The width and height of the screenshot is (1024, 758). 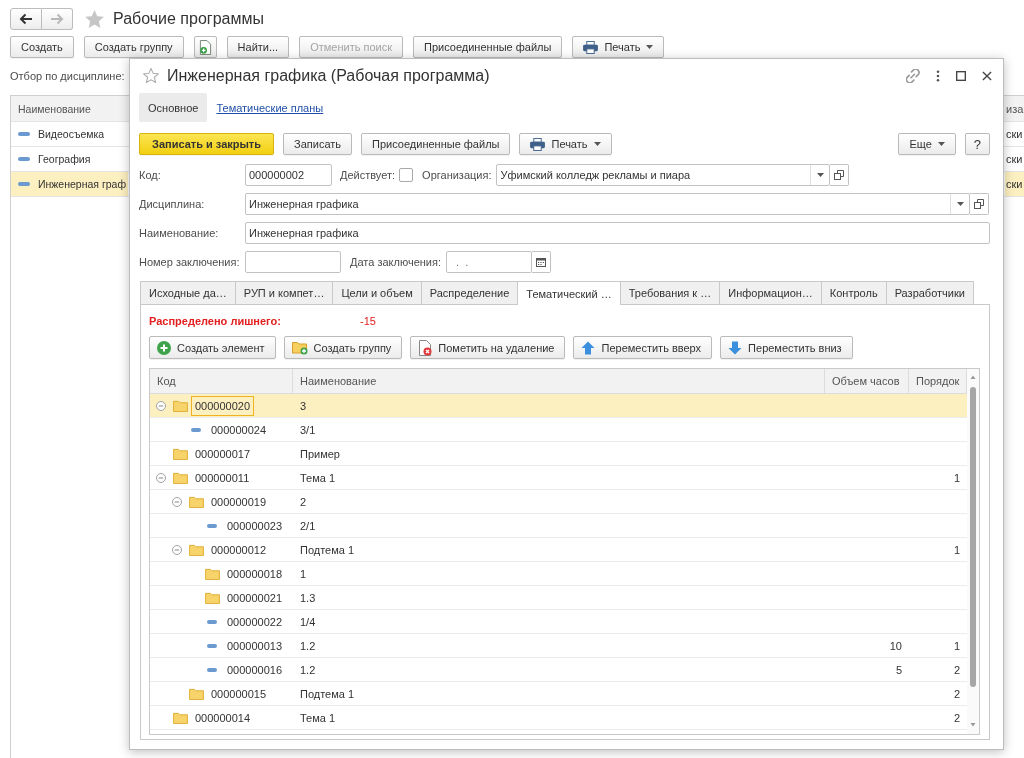 What do you see at coordinates (212, 347) in the screenshot?
I see `toolbar-button: Создать элемент` at bounding box center [212, 347].